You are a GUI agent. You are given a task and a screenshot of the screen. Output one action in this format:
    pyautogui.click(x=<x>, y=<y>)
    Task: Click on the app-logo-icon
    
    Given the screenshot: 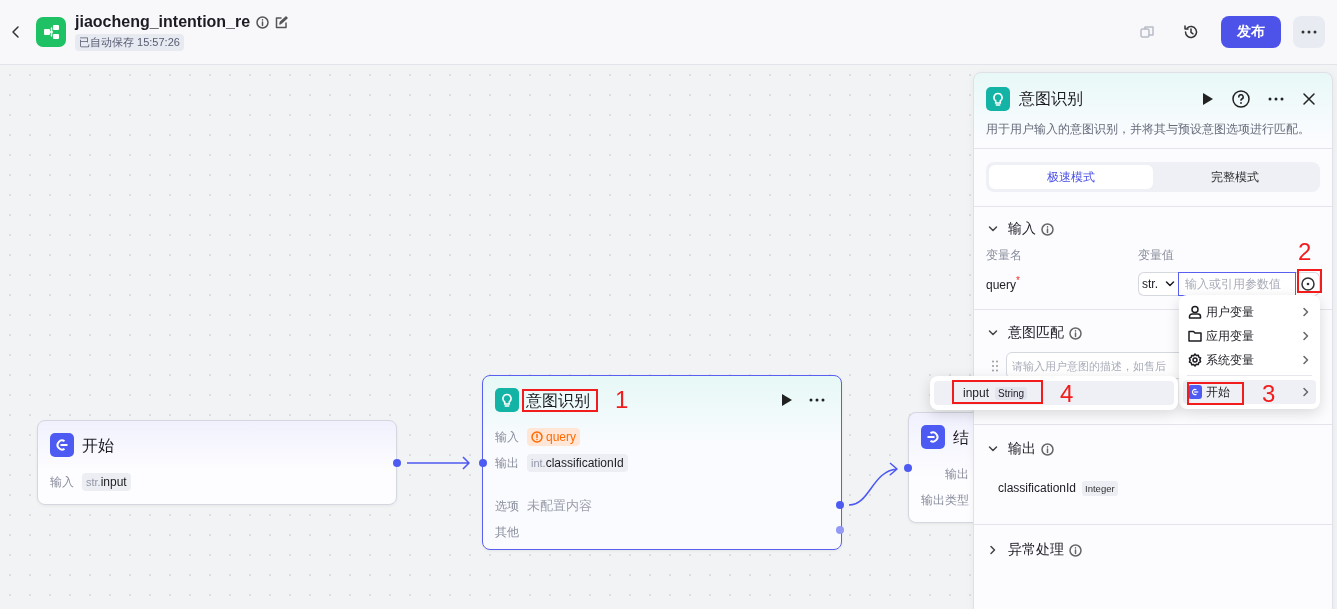 What is the action you would take?
    pyautogui.click(x=51, y=32)
    